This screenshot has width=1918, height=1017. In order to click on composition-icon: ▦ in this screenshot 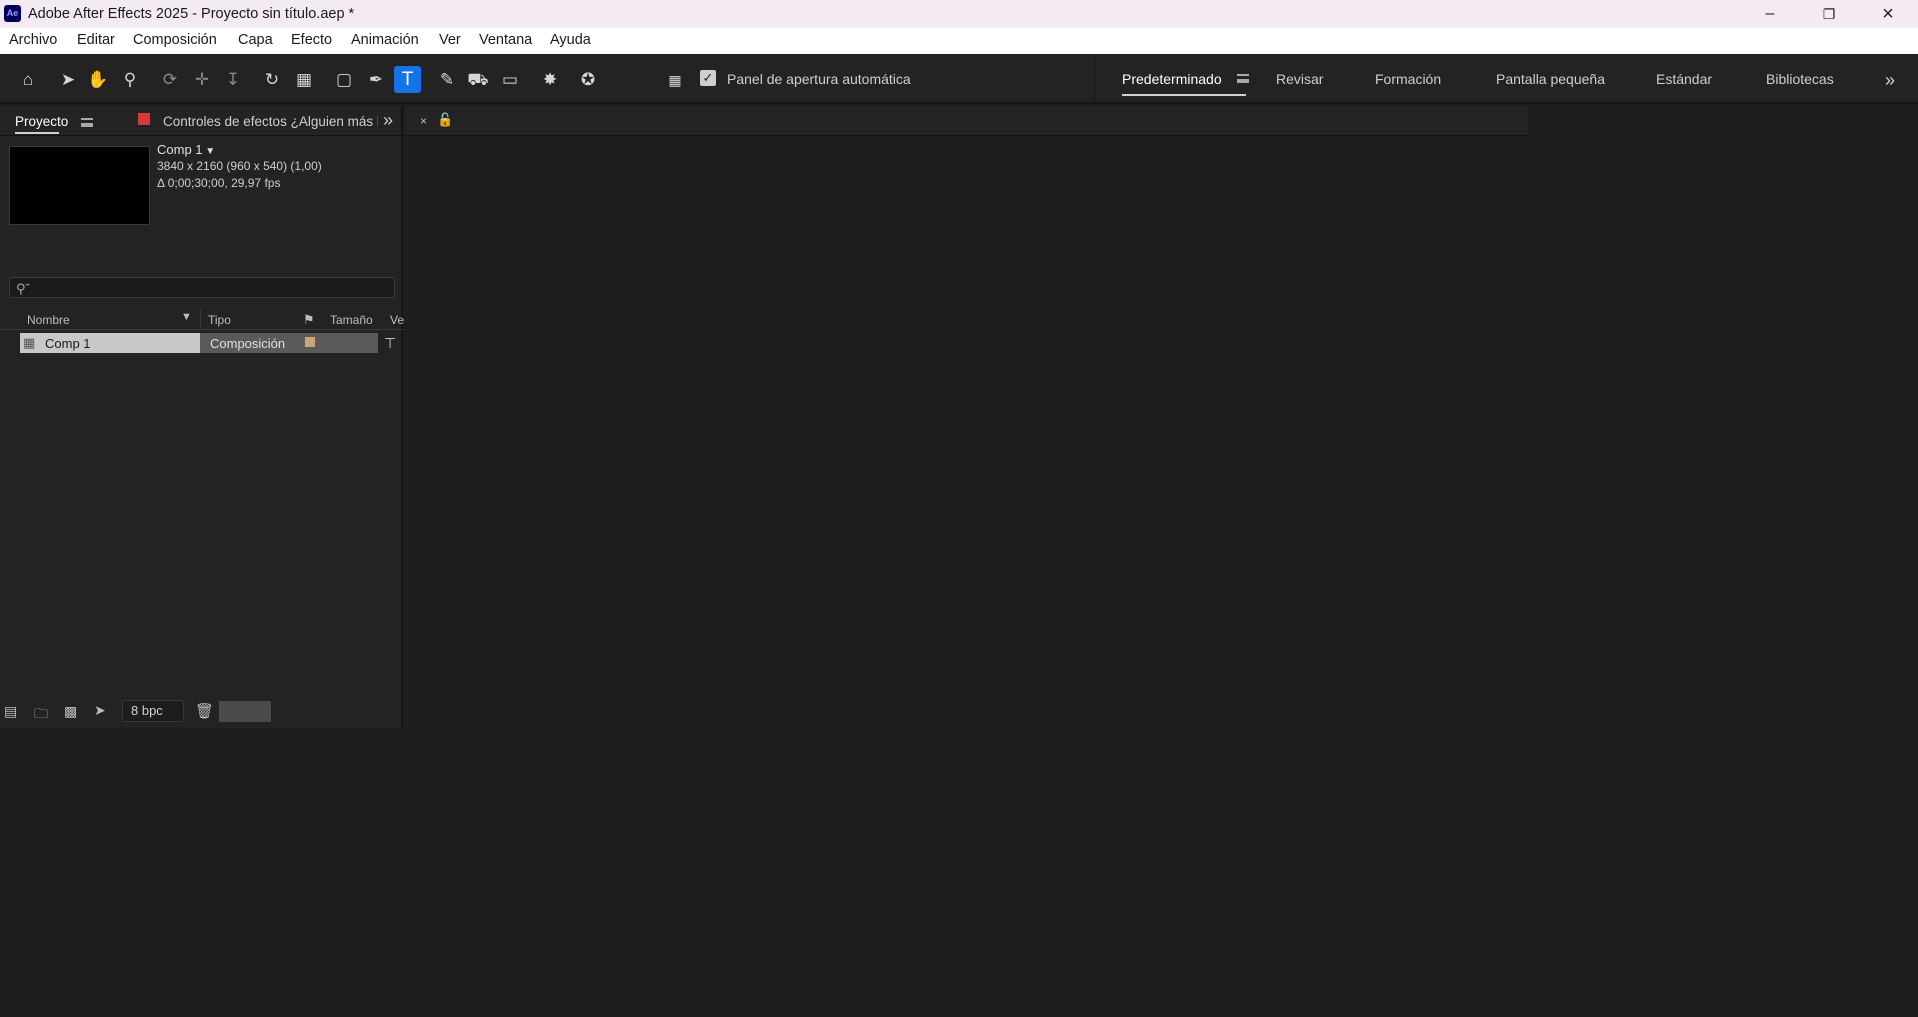, I will do `click(29, 342)`.